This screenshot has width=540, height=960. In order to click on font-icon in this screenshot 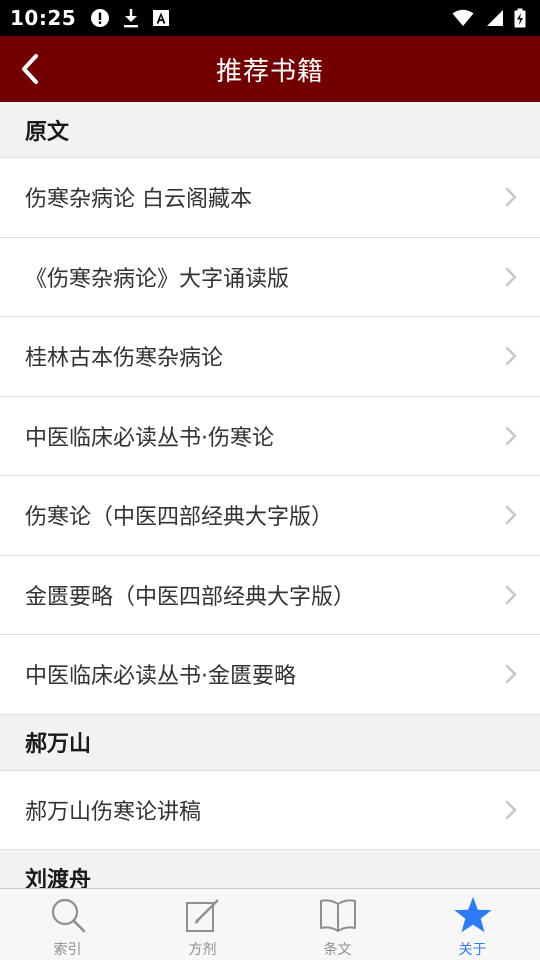, I will do `click(161, 18)`.